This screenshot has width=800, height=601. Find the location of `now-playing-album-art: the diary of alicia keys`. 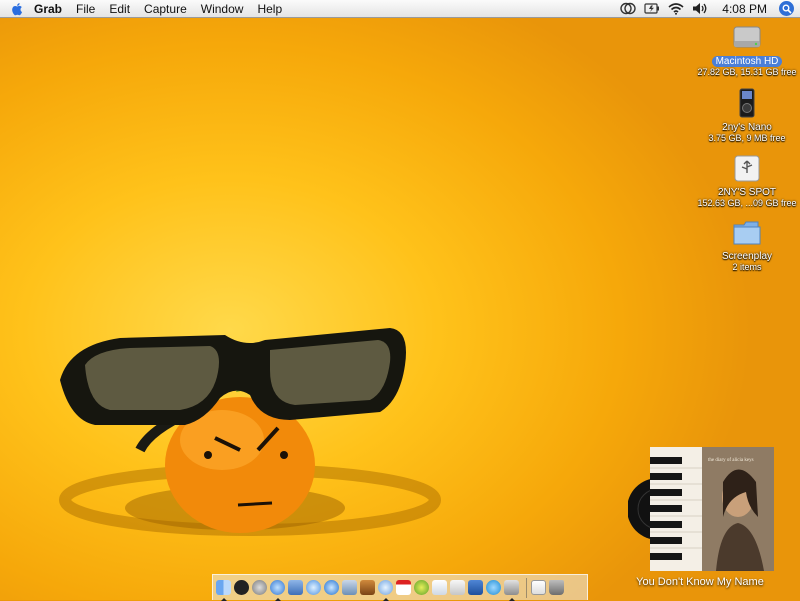

now-playing-album-art: the diary of alicia keys is located at coordinates (701, 509).